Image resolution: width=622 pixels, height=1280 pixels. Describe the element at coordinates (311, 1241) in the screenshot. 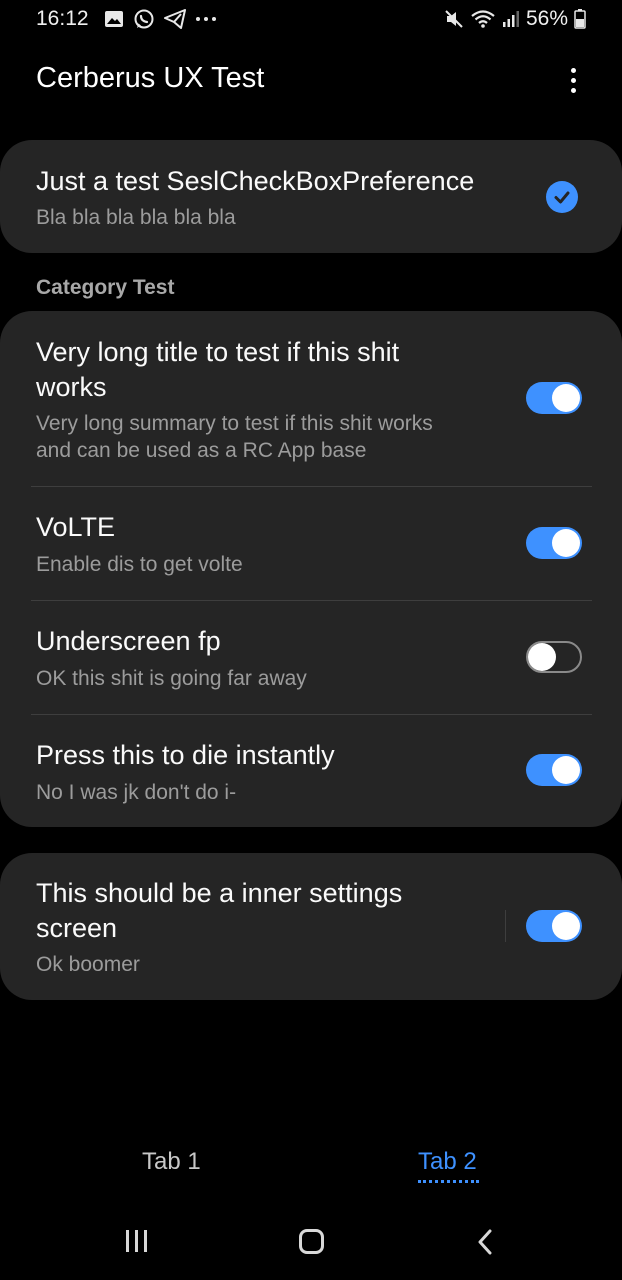

I see `home-icon` at that location.